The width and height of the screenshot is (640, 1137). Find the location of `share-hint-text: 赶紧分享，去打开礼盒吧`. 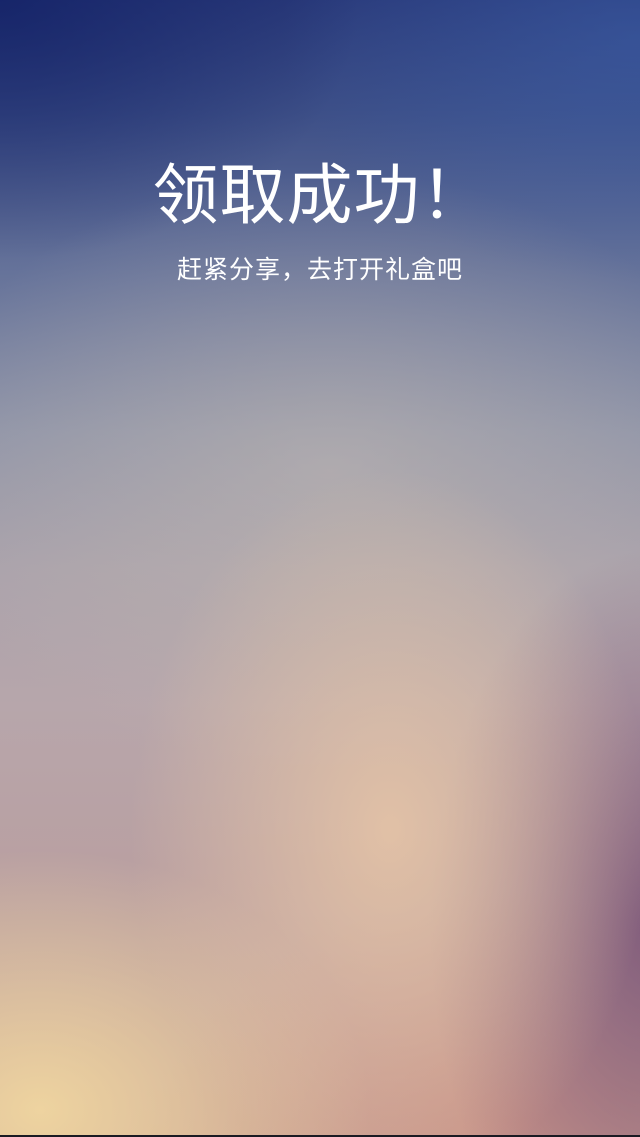

share-hint-text: 赶紧分享，去打开礼盒吧 is located at coordinates (319, 269).